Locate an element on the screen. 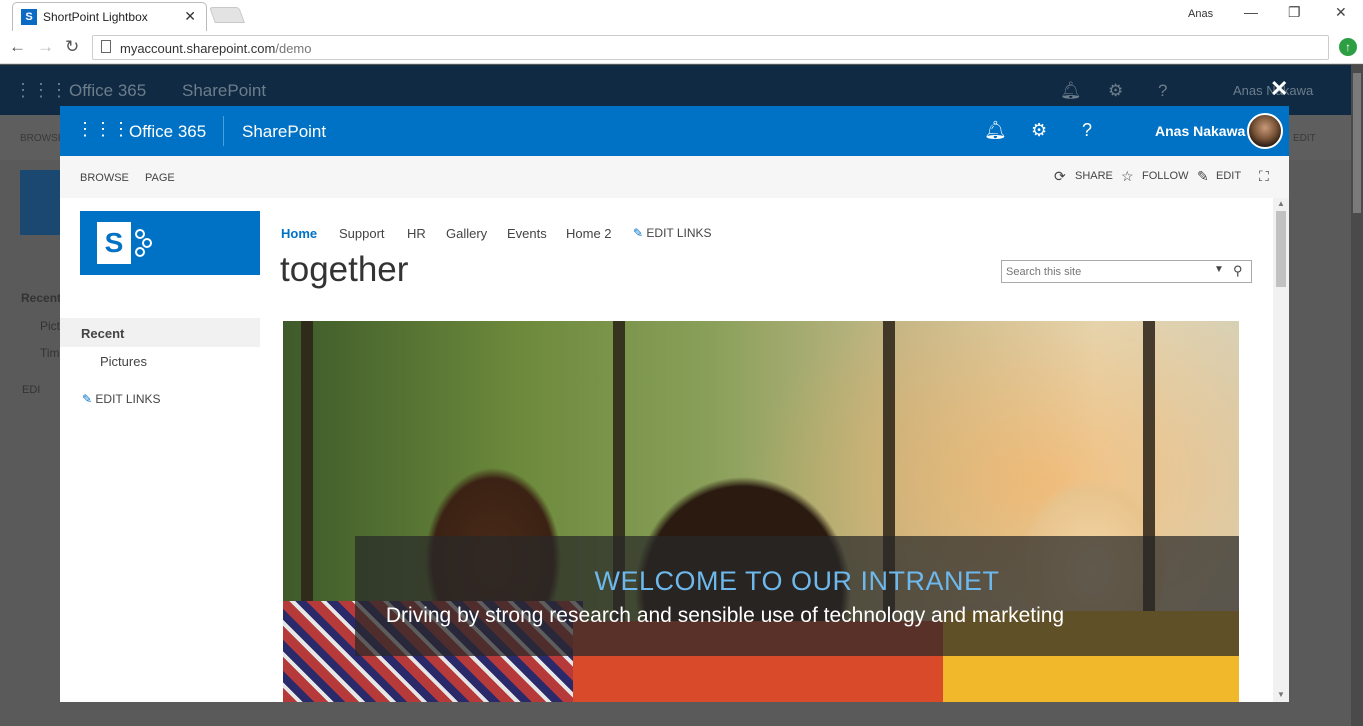 This screenshot has height=726, width=1363. site-logo: S is located at coordinates (170, 243).